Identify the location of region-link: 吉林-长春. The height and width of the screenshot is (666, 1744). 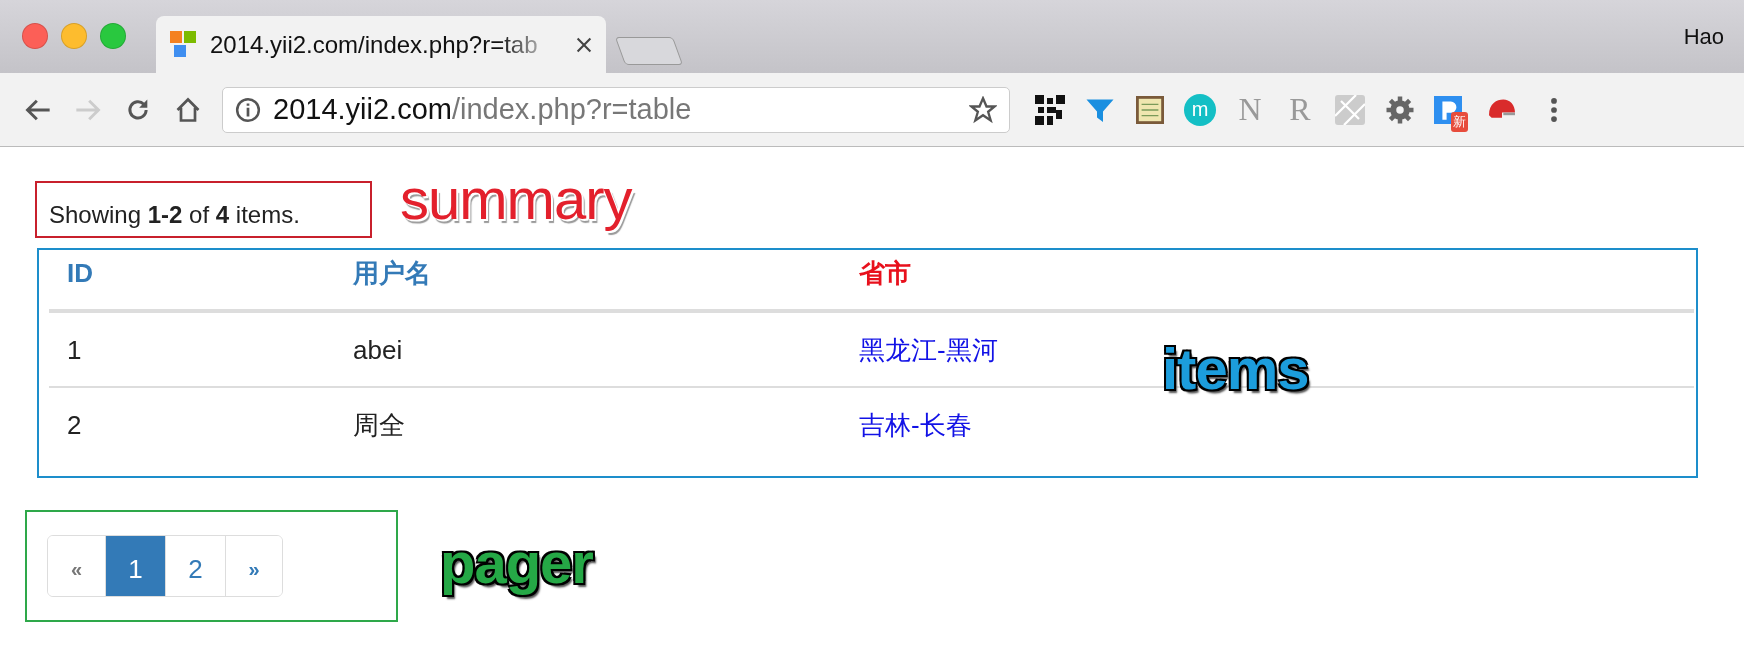
(915, 425).